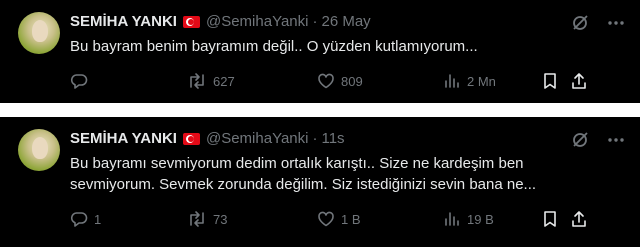 The height and width of the screenshot is (247, 640). Describe the element at coordinates (224, 81) in the screenshot. I see `retweet-count: 627` at that location.